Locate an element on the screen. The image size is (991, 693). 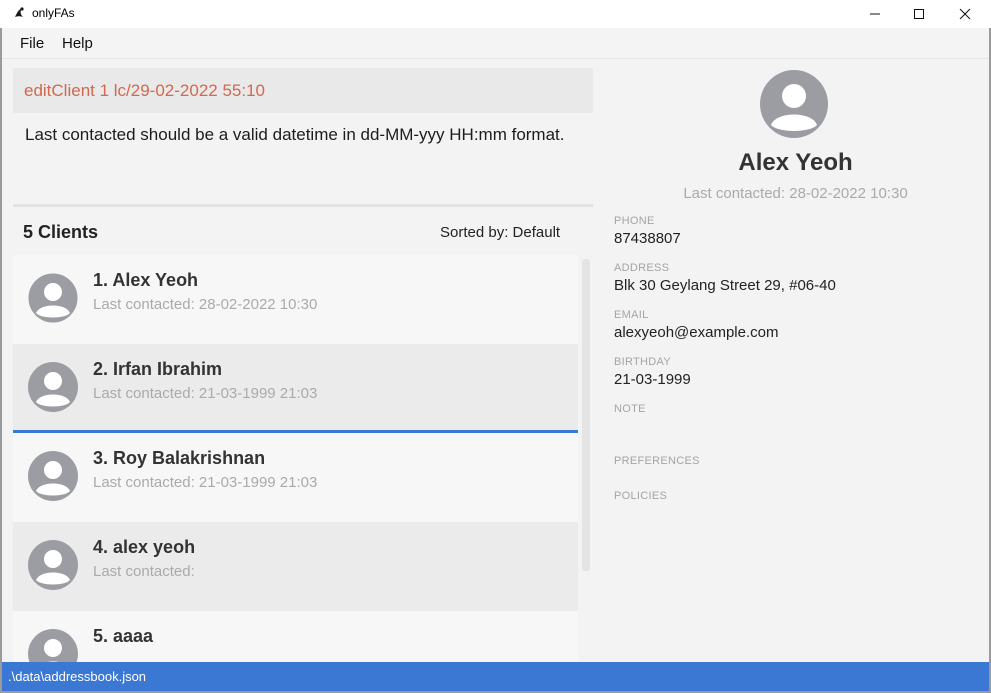
phone-value: 87438807 is located at coordinates (647, 238).